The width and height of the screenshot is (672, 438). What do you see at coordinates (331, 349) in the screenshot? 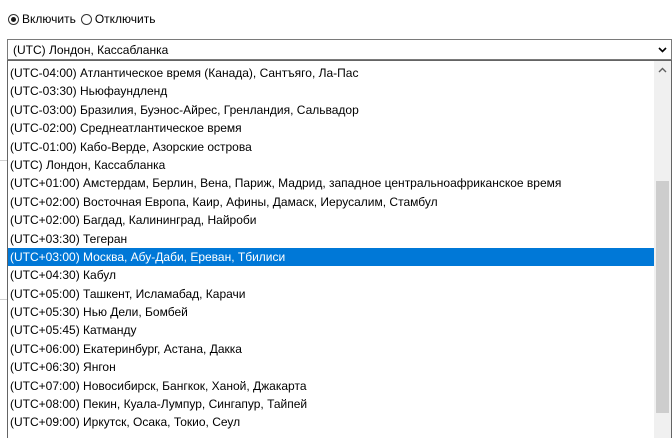
I see `timezone-option: (UTC+06:00) Екатеринбург, Астана, Дакка` at bounding box center [331, 349].